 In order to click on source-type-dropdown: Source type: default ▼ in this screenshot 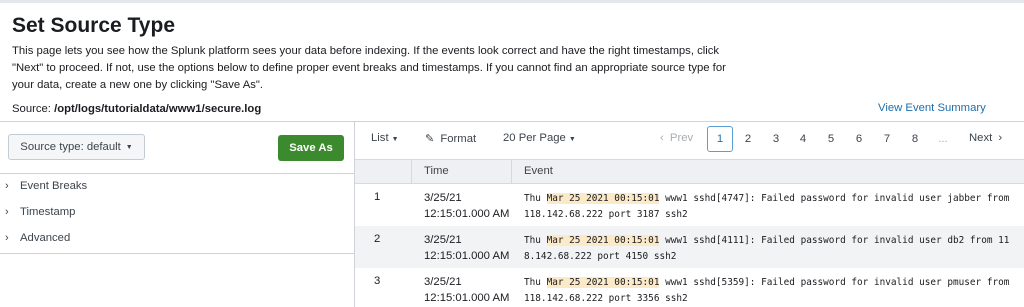, I will do `click(76, 147)`.